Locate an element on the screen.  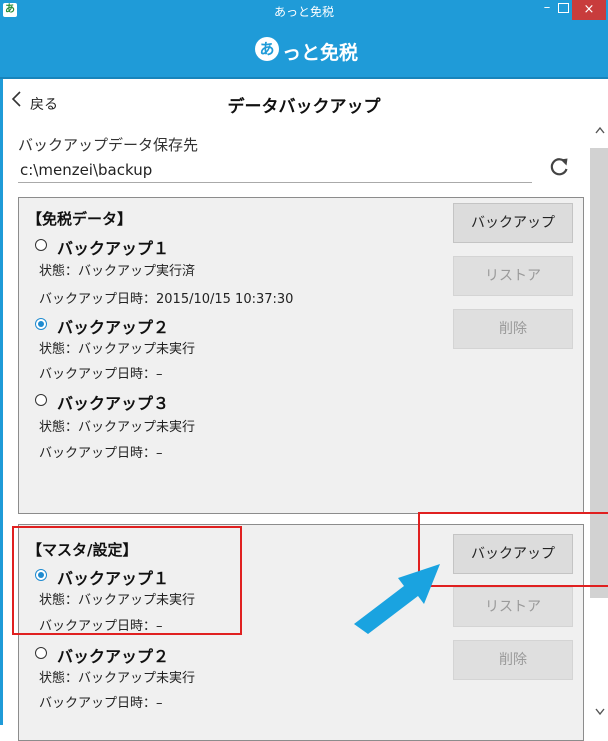
slot-date: バックアップ日時：2015/10/15 10:37:30 is located at coordinates (166, 299).